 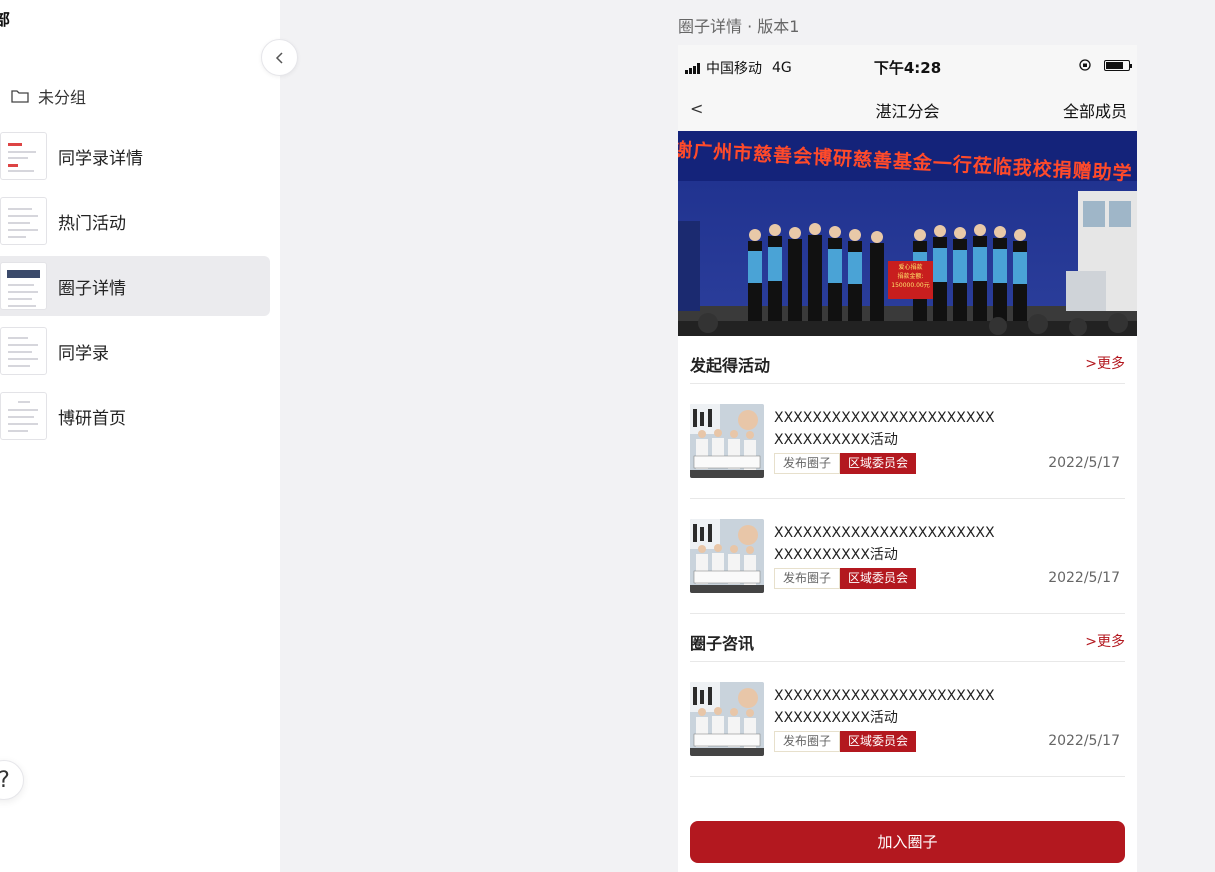 What do you see at coordinates (894, 707) in the screenshot?
I see `news-title: XXXXXXXXXXXXXXXXXXXXXXX XXXXXXXXXX活动` at bounding box center [894, 707].